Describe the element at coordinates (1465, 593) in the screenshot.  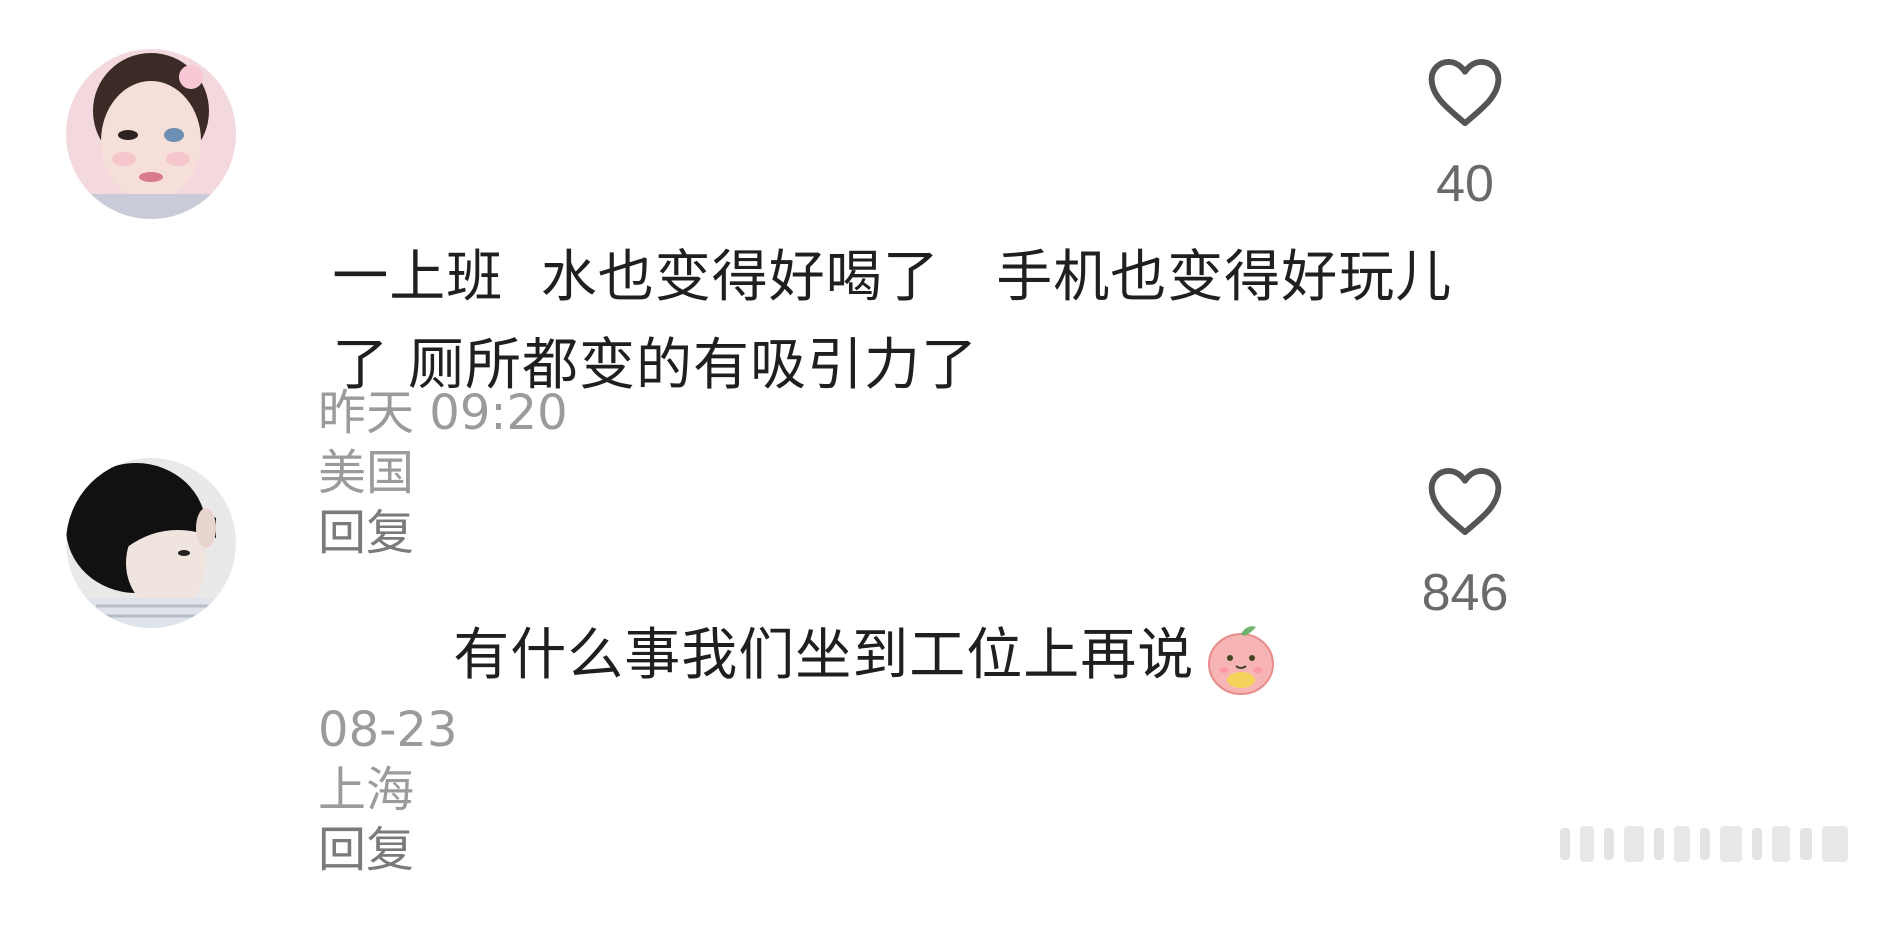
I see `like-count: 846` at that location.